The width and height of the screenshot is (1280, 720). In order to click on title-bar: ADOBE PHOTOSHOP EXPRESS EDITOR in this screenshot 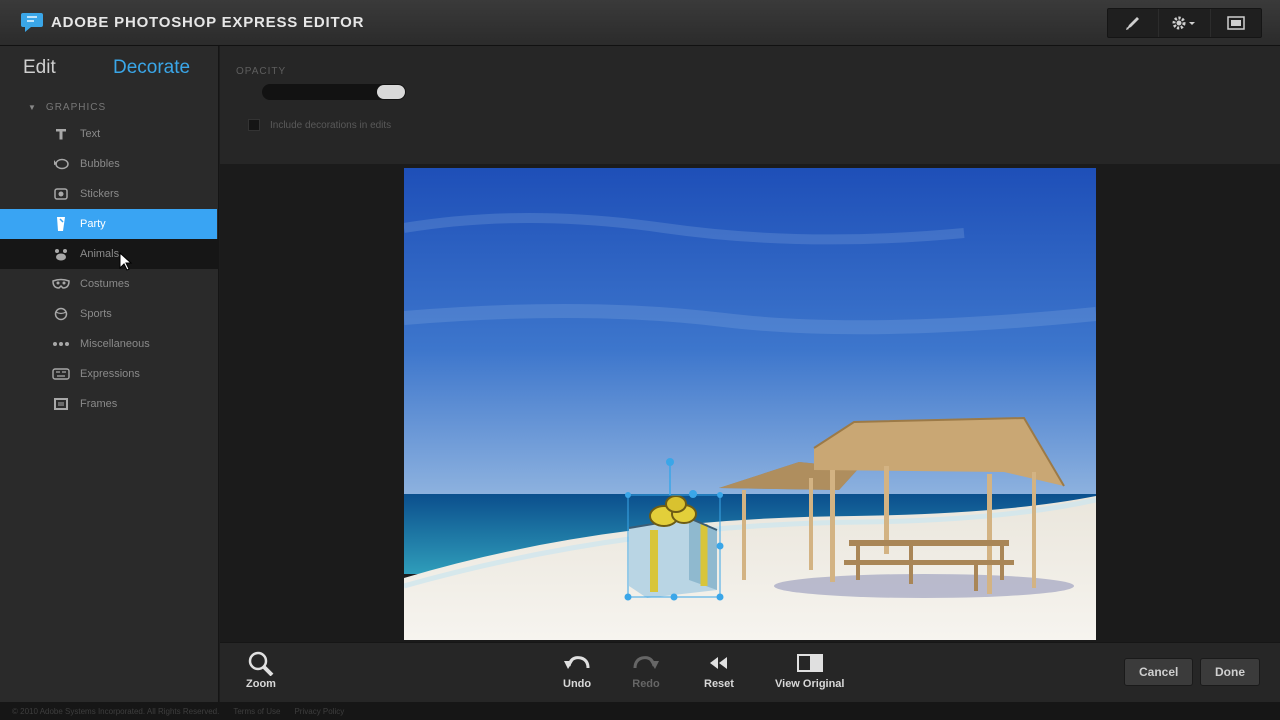, I will do `click(640, 23)`.